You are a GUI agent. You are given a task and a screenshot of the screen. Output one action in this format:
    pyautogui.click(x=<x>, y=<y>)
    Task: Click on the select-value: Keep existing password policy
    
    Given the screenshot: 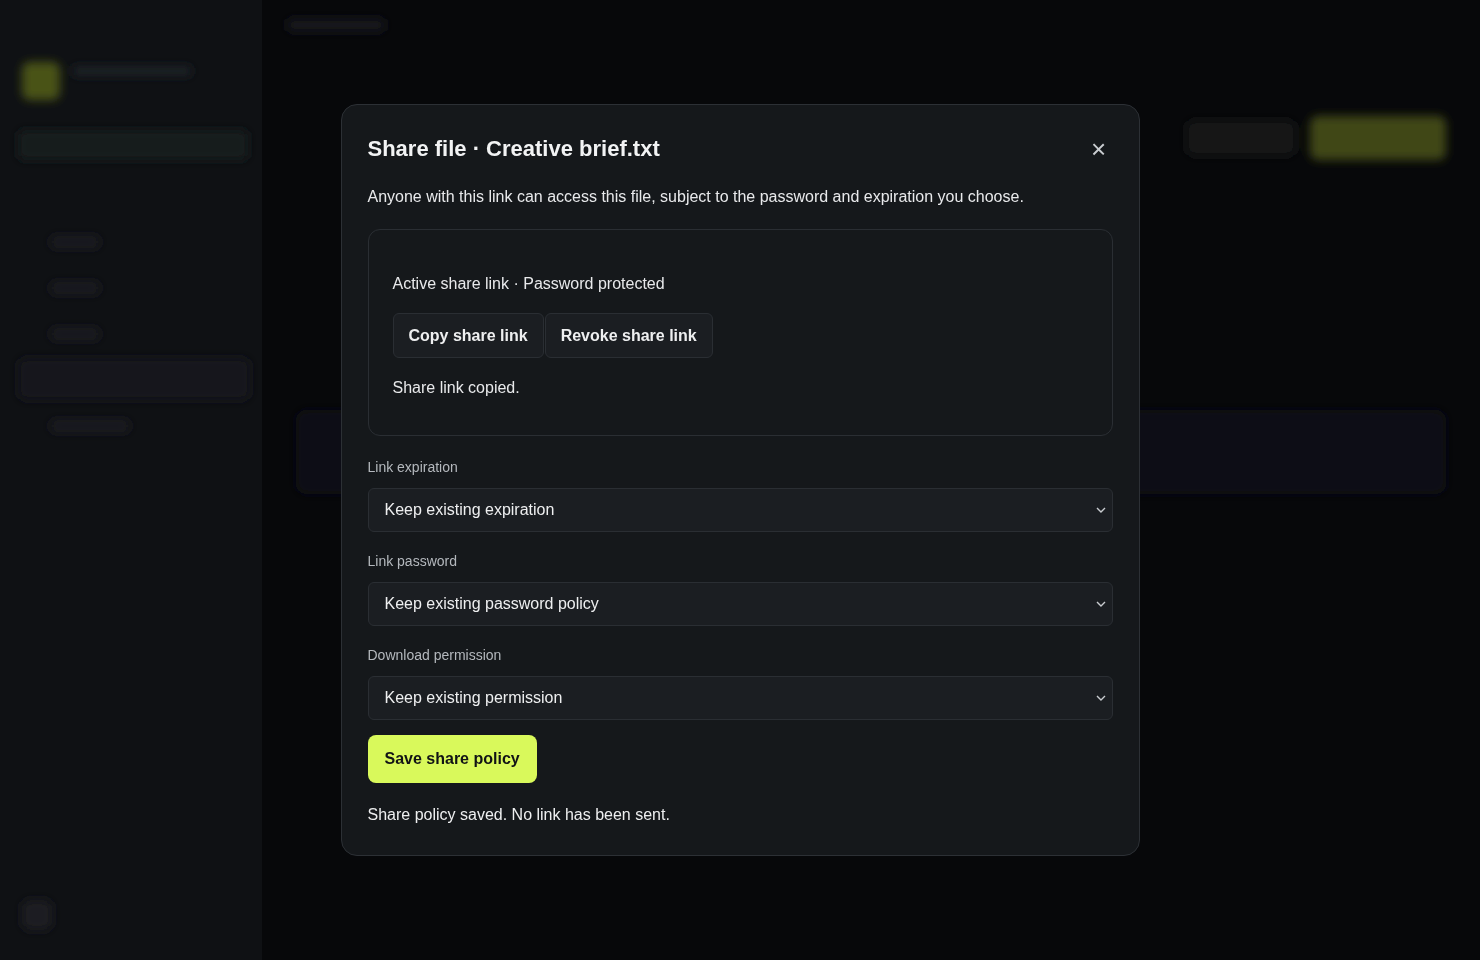 What is the action you would take?
    pyautogui.click(x=491, y=604)
    